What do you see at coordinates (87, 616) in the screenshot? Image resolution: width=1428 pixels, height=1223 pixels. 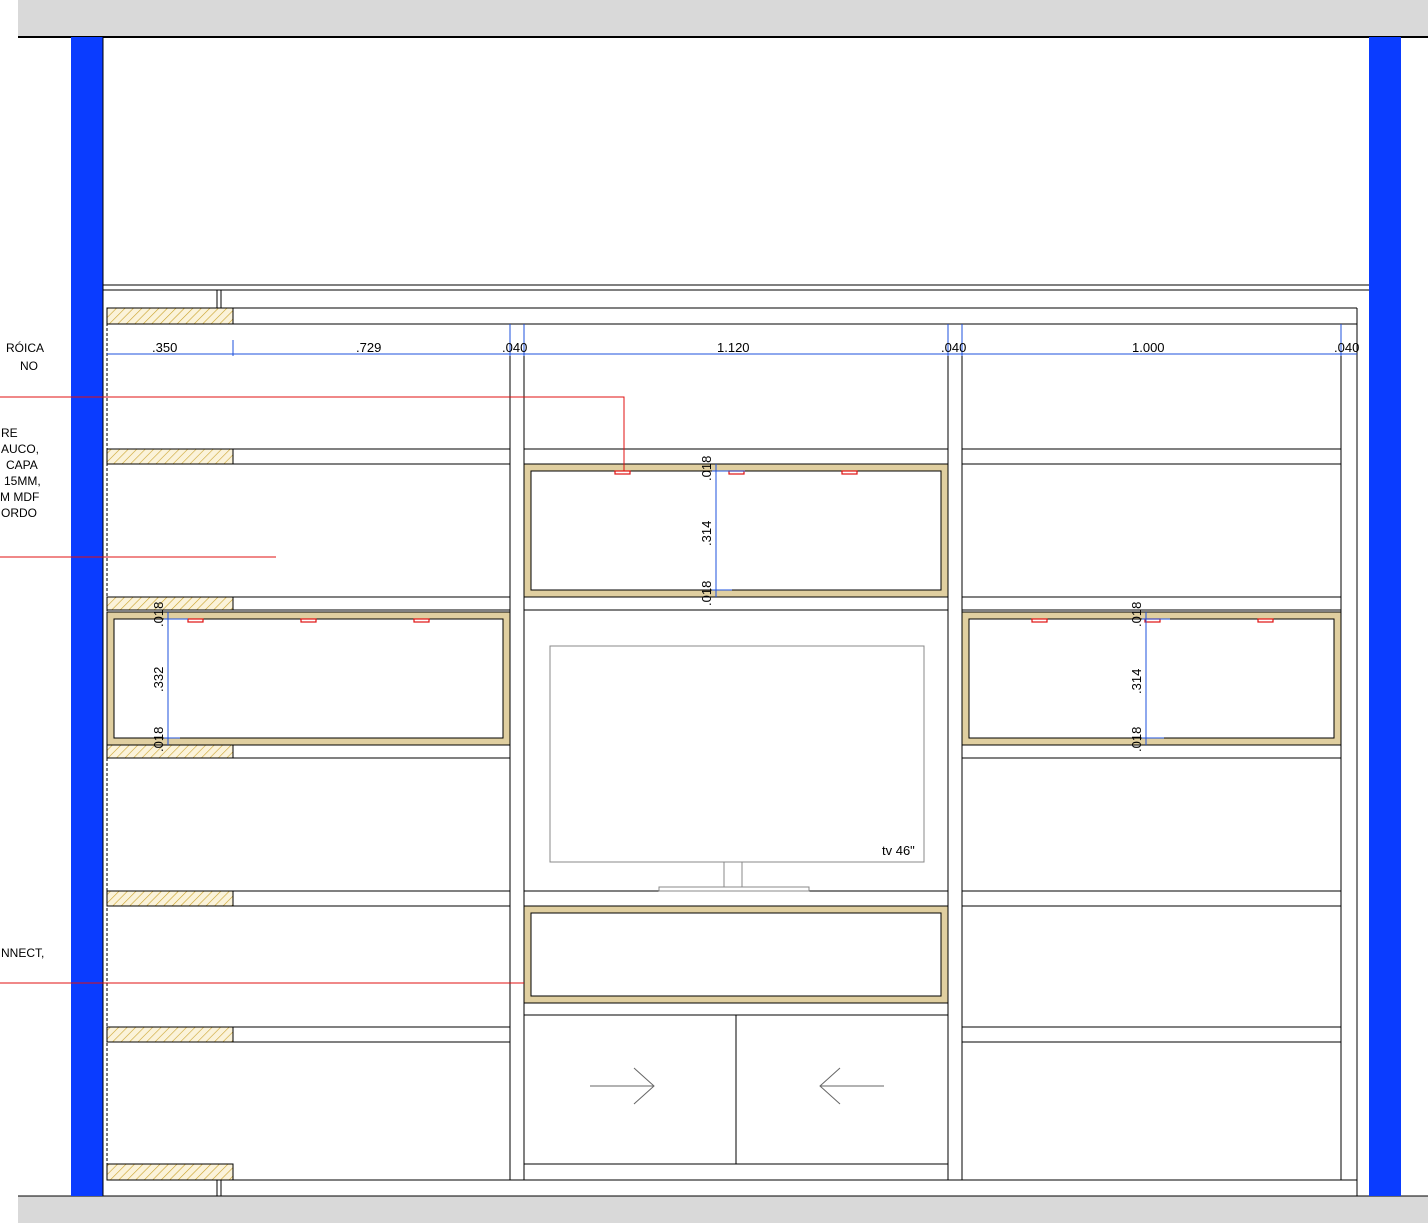 I see `left-wall` at bounding box center [87, 616].